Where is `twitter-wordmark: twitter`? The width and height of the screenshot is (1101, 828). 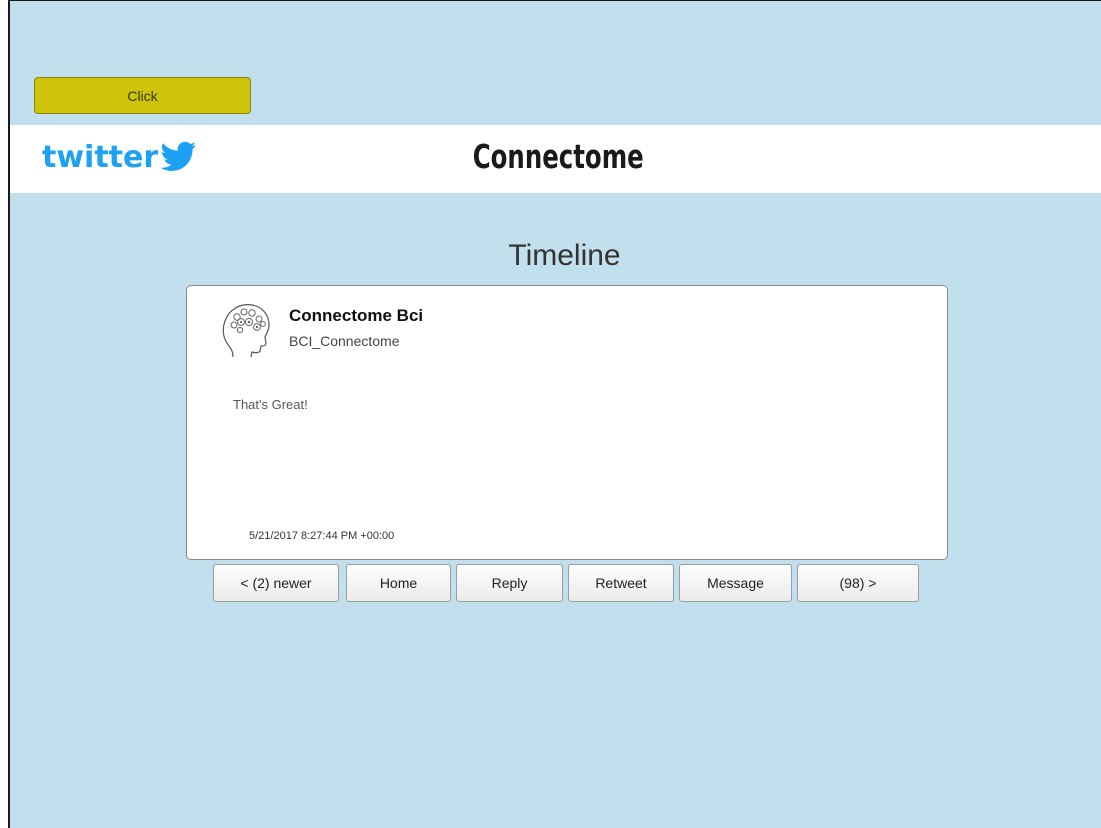 twitter-wordmark: twitter is located at coordinates (100, 157).